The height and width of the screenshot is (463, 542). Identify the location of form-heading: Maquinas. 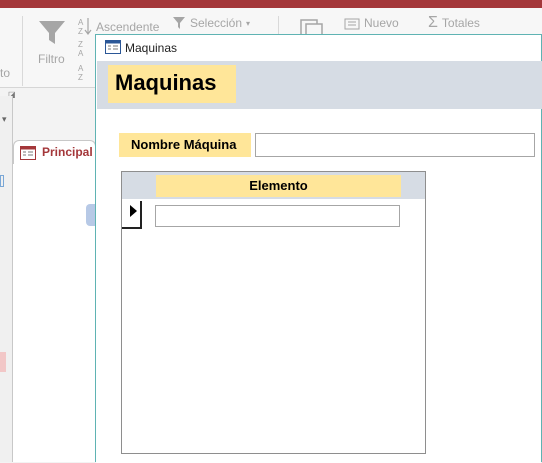
(172, 84).